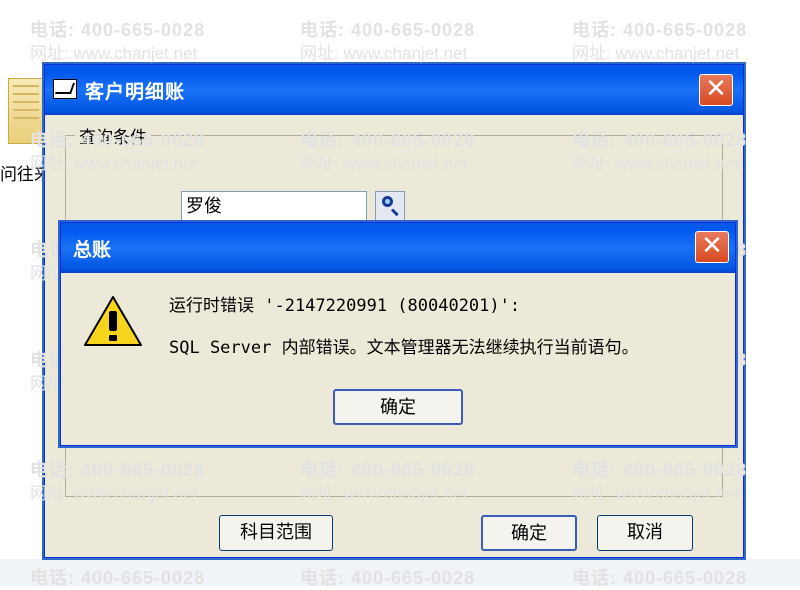  Describe the element at coordinates (398, 407) in the screenshot. I see `dialog-ok-button: 确定` at that location.